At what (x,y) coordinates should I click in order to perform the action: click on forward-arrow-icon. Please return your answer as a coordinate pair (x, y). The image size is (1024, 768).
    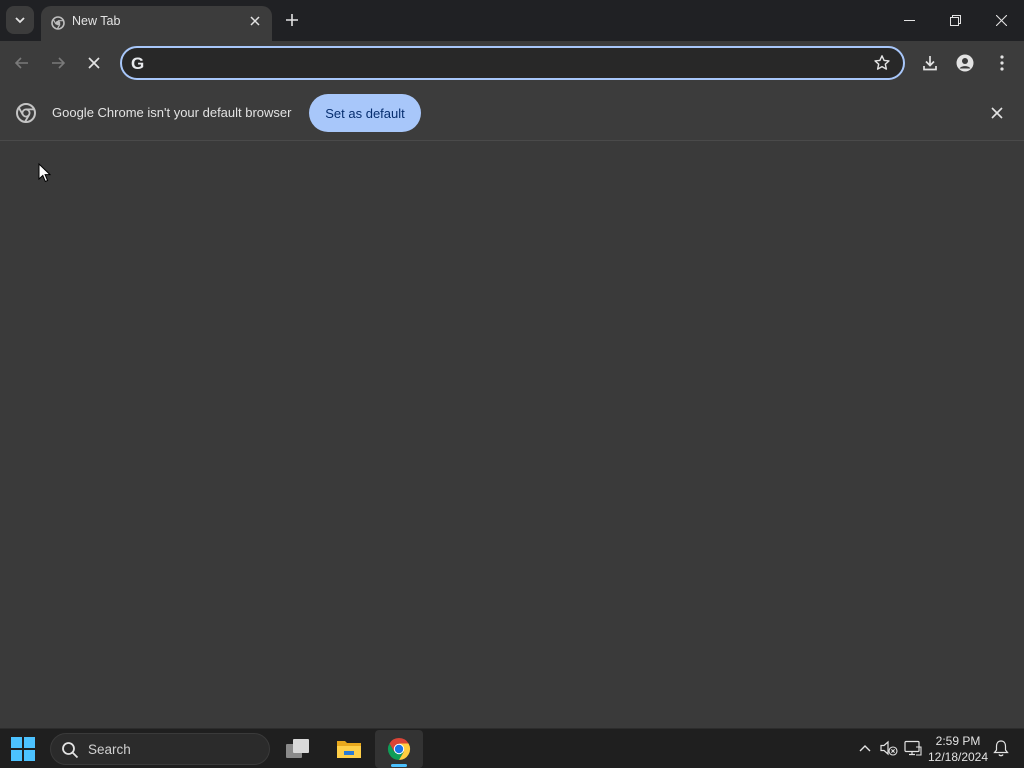
    Looking at the image, I should click on (59, 63).